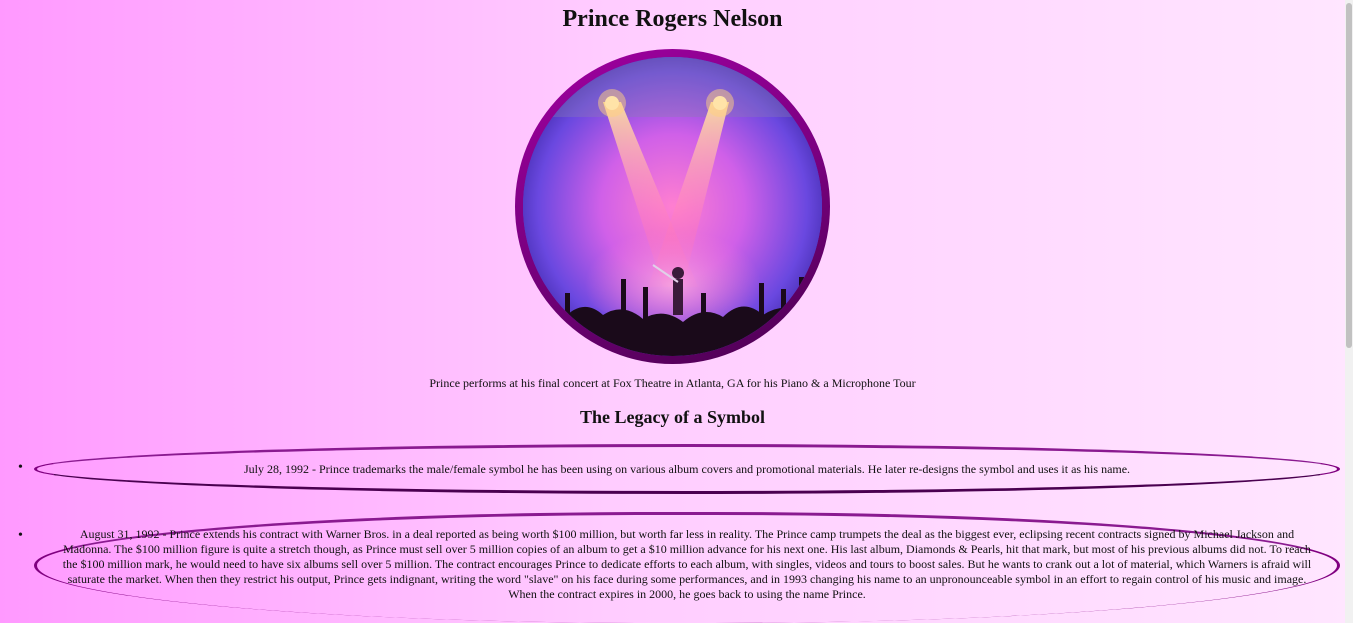 This screenshot has height=623, width=1353. I want to click on vertical-scrollbar, so click(1349, 311).